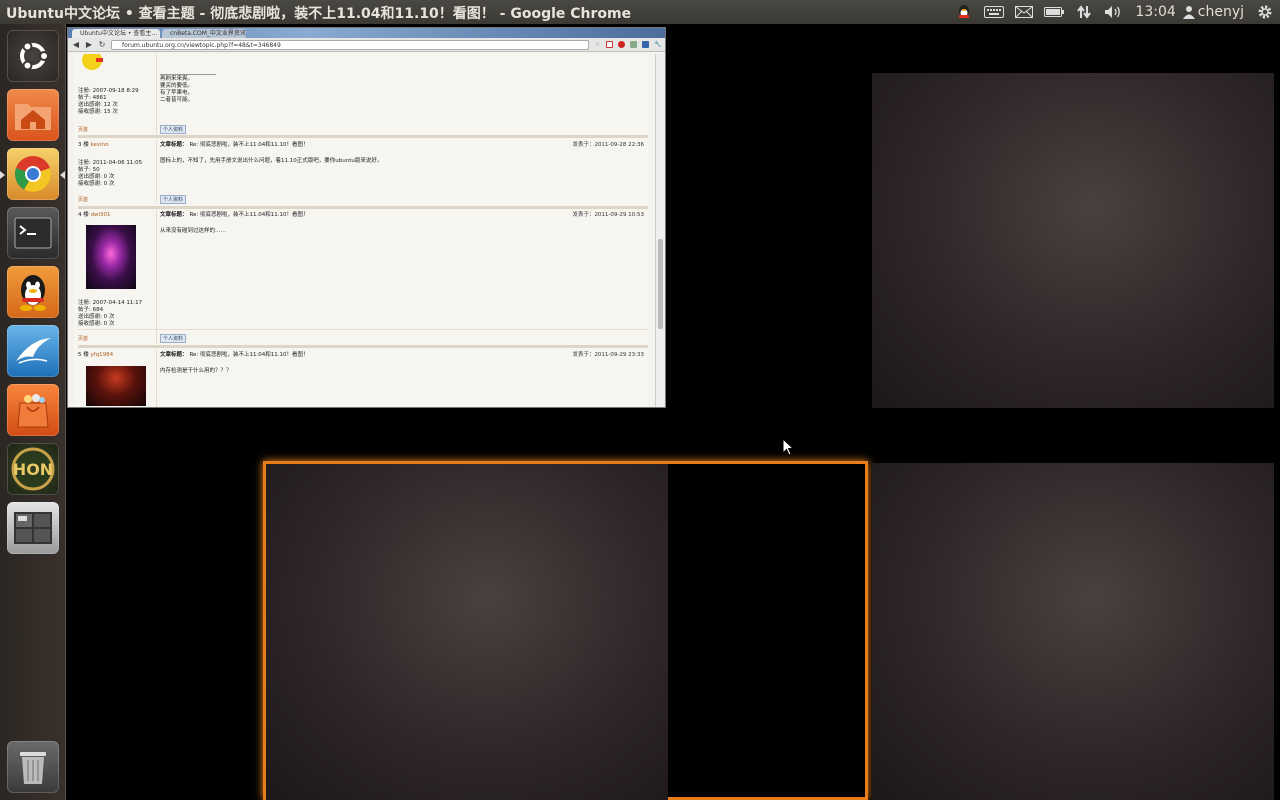 Image resolution: width=1280 pixels, height=800 pixels. What do you see at coordinates (101, 215) in the screenshot?
I see `username-link: dwl301` at bounding box center [101, 215].